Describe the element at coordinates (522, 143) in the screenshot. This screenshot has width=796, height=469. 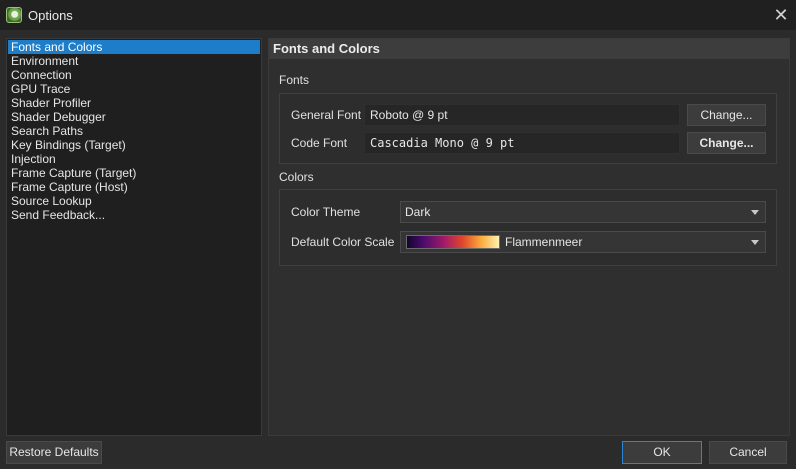
I see `code-font-field: Cascadia Mono @ 9 pt` at that location.